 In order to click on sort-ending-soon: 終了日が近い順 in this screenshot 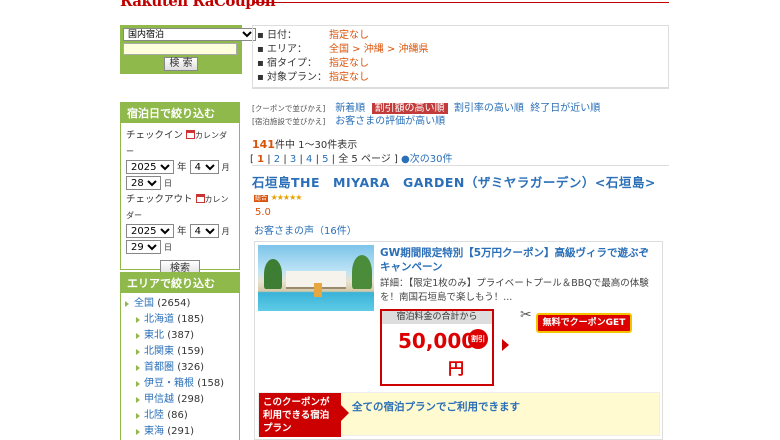, I will do `click(565, 108)`.